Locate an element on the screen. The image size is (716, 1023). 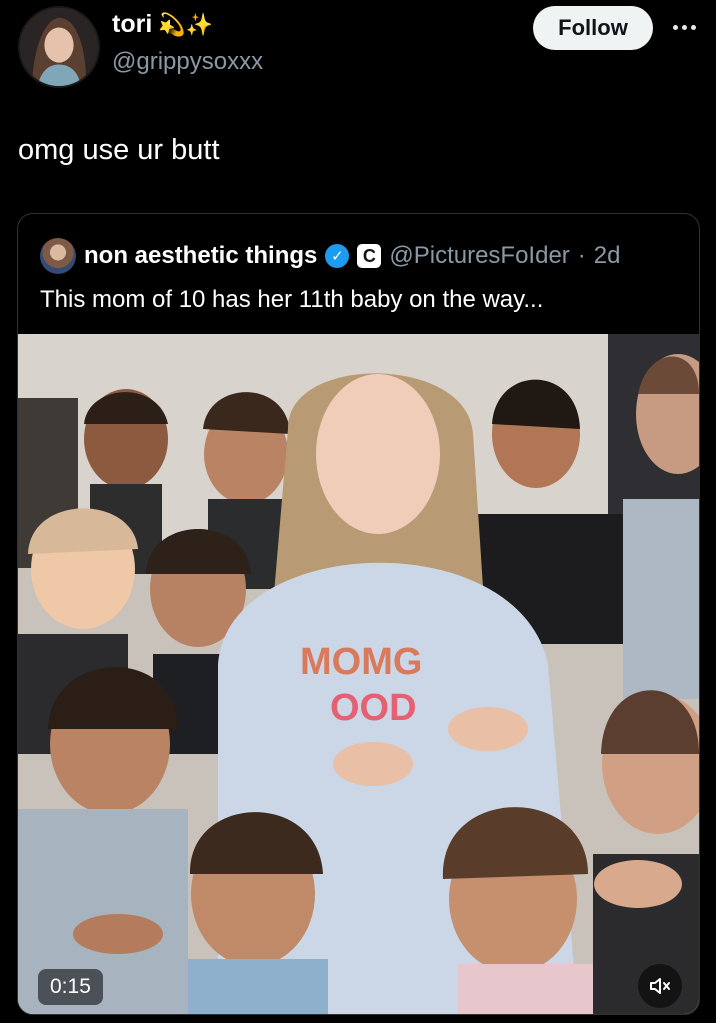
quoted-tweet-time: 2d is located at coordinates (607, 256).